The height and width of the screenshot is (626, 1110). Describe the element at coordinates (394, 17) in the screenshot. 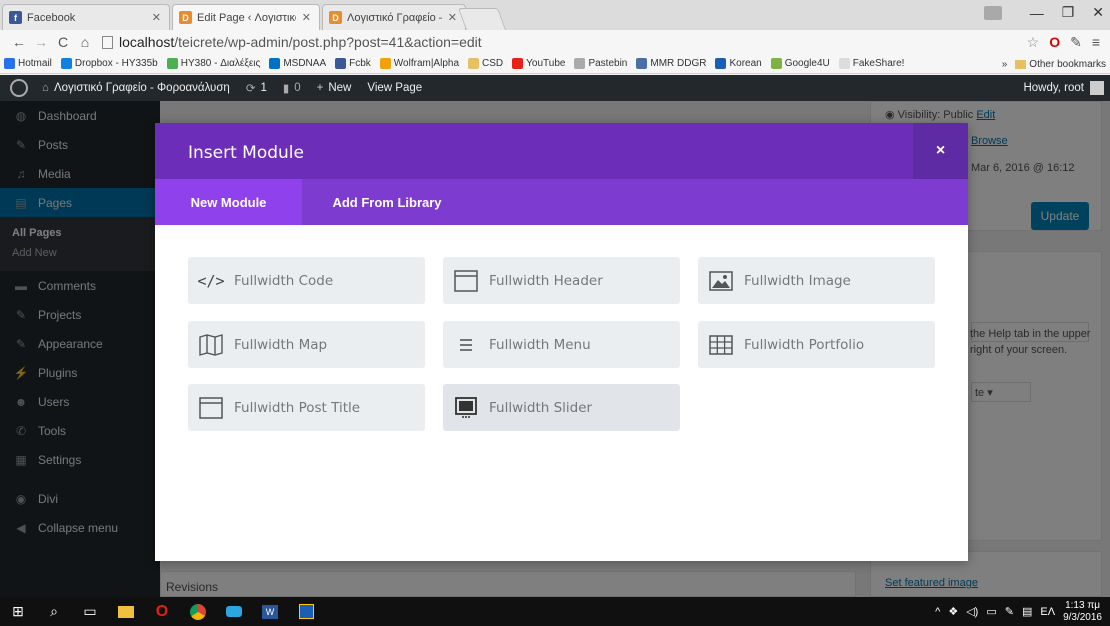

I see `browser-tab-site: D Λογιστικό Γραφείο – Φορ ✕` at that location.